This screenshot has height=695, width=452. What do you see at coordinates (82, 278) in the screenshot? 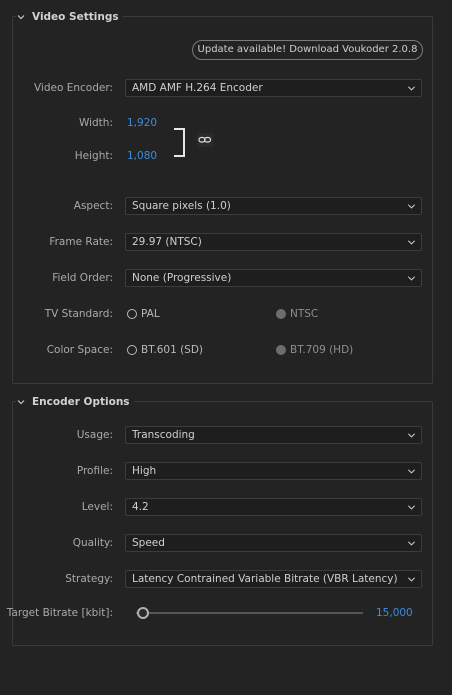
I see `field-order-label: Field Order:` at bounding box center [82, 278].